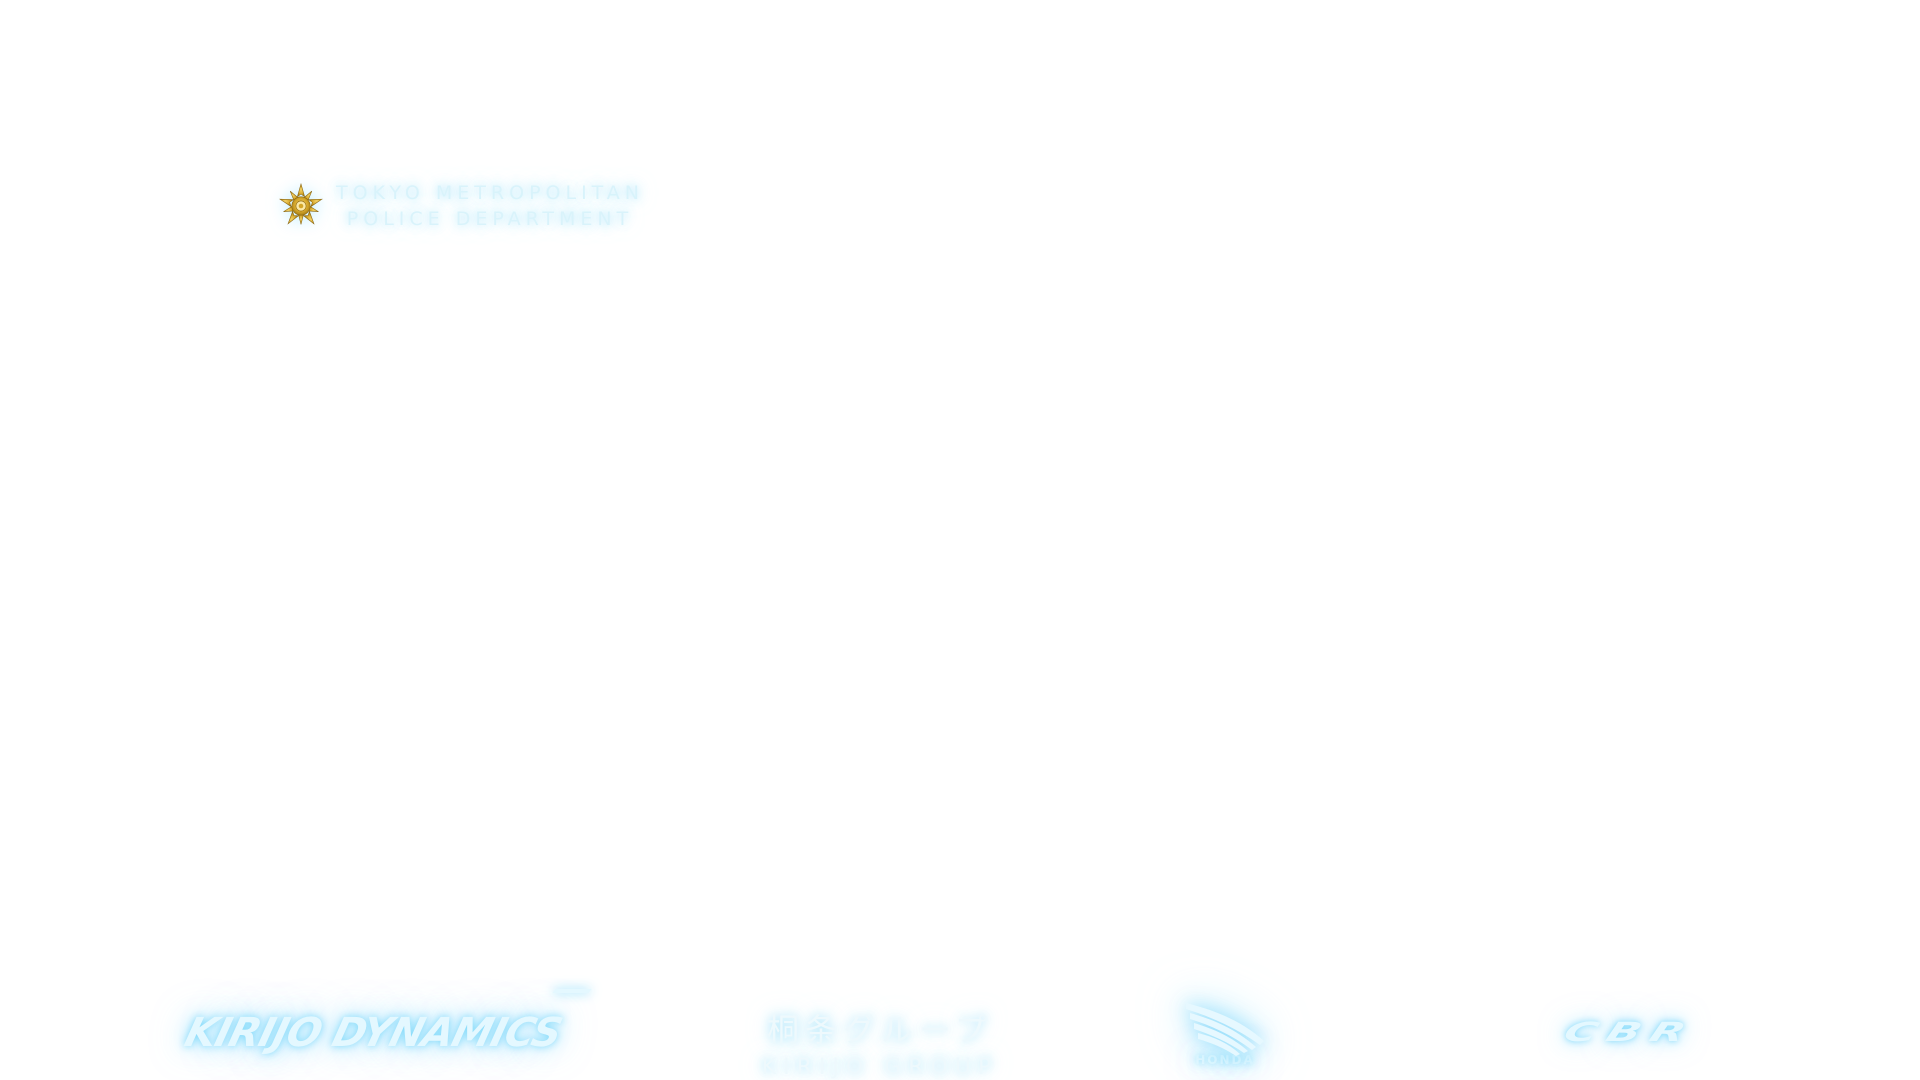  I want to click on kirijo-dynamics-logo: KIRIJO DYNAMICS, so click(385, 1032).